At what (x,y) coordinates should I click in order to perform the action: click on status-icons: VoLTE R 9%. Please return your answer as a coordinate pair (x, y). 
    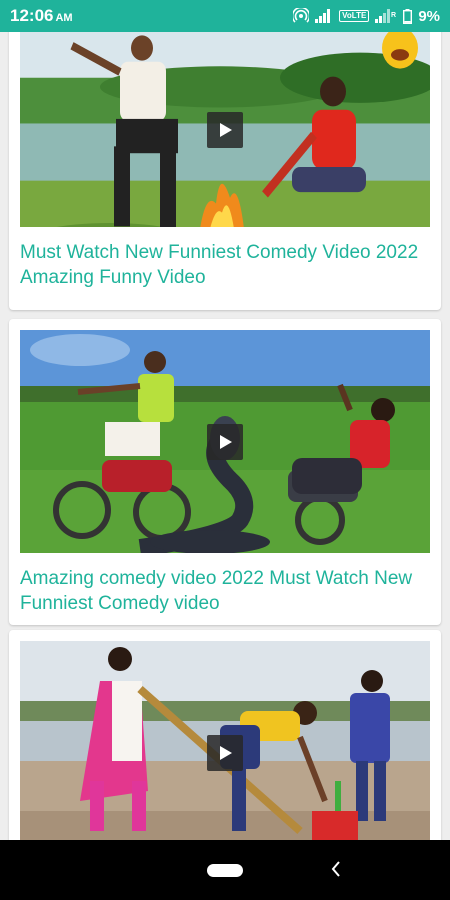
    Looking at the image, I should click on (366, 16).